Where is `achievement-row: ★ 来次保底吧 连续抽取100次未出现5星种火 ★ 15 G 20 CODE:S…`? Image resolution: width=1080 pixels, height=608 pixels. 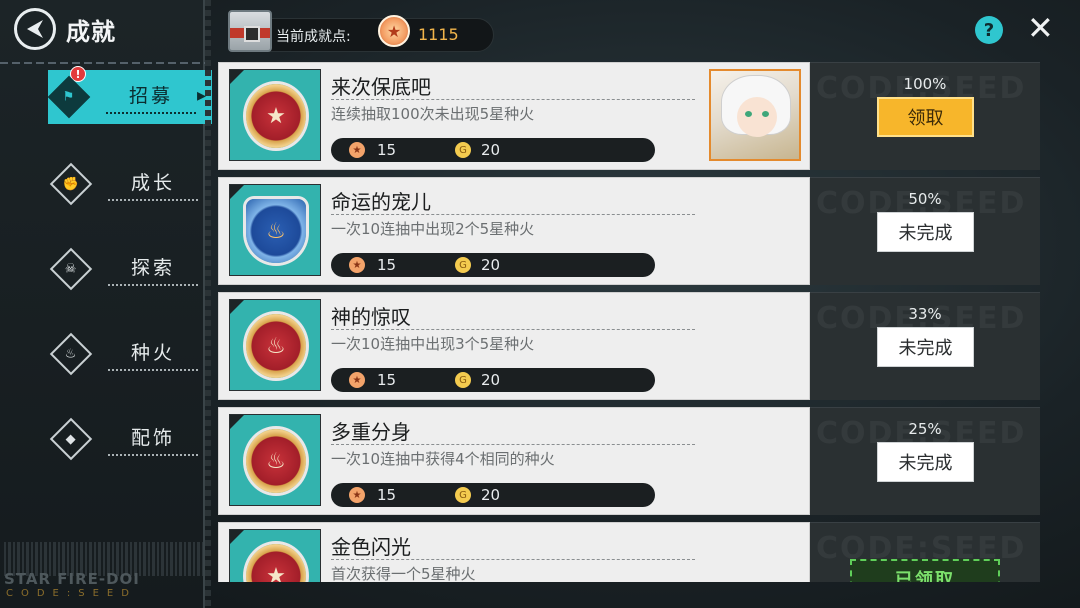 achievement-row: ★ 来次保底吧 连续抽取100次未出现5星种火 ★ 15 G 20 CODE:S… is located at coordinates (629, 116).